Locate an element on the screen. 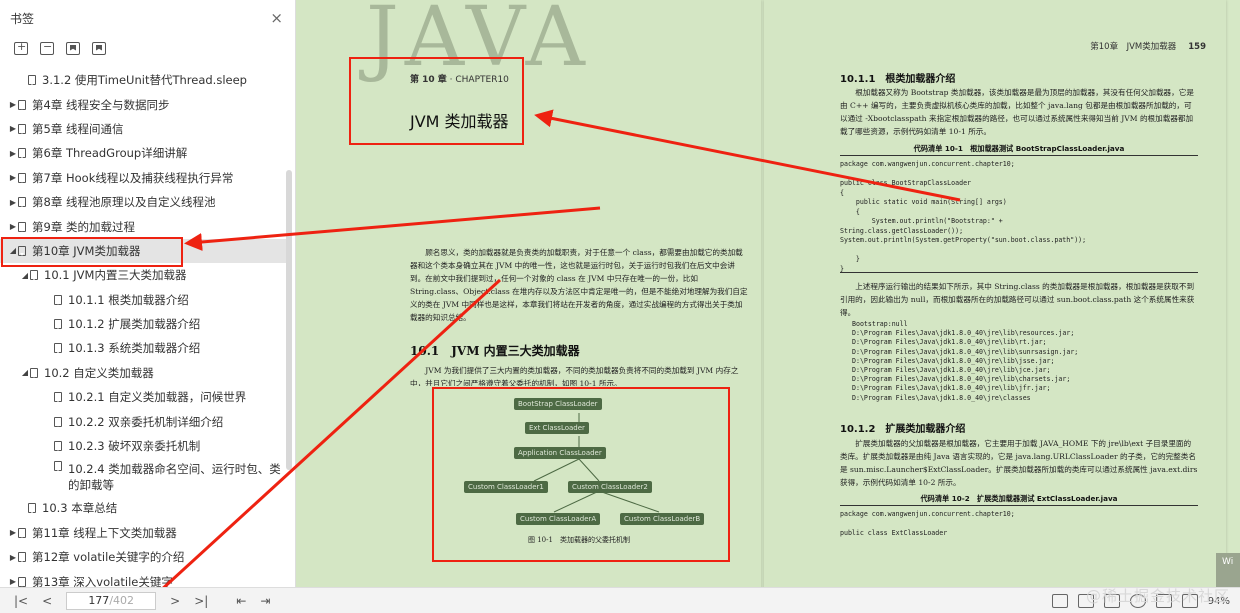 This screenshot has height=613, width=1240. toc-item: ◢ 第10章 JVM类加载器 is located at coordinates (143, 251).